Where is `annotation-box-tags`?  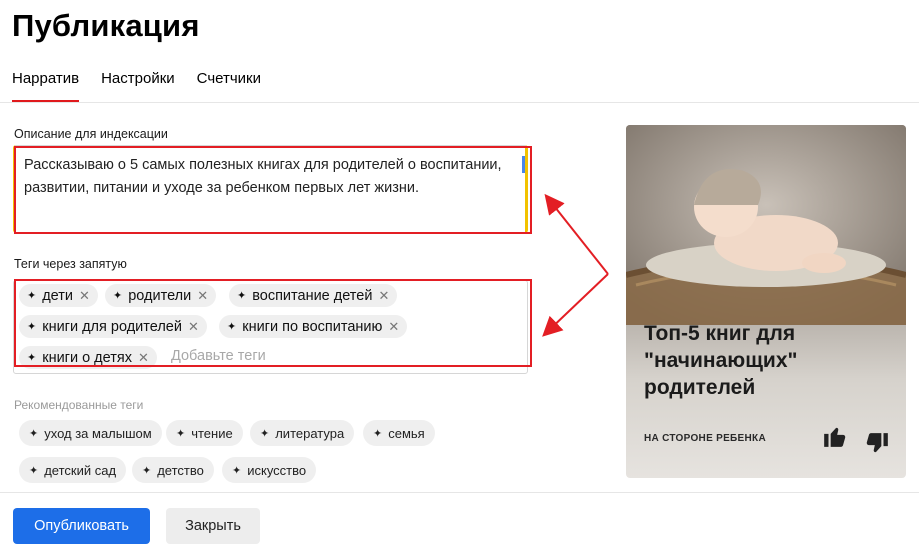
annotation-box-tags is located at coordinates (273, 323).